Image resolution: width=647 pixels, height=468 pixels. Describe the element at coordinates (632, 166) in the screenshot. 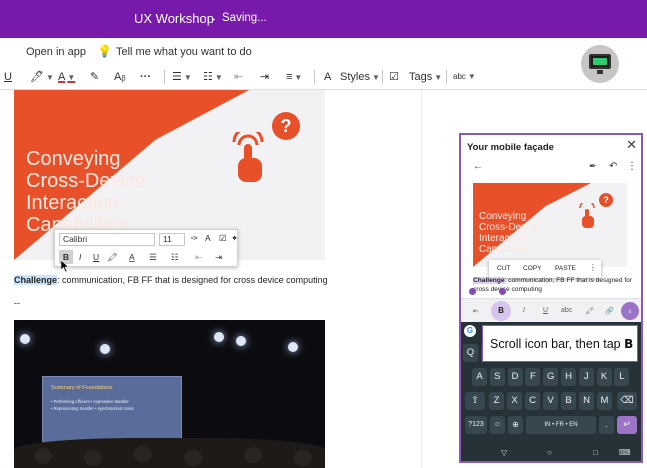

I see `overflow-menu-icon: ⋮` at that location.